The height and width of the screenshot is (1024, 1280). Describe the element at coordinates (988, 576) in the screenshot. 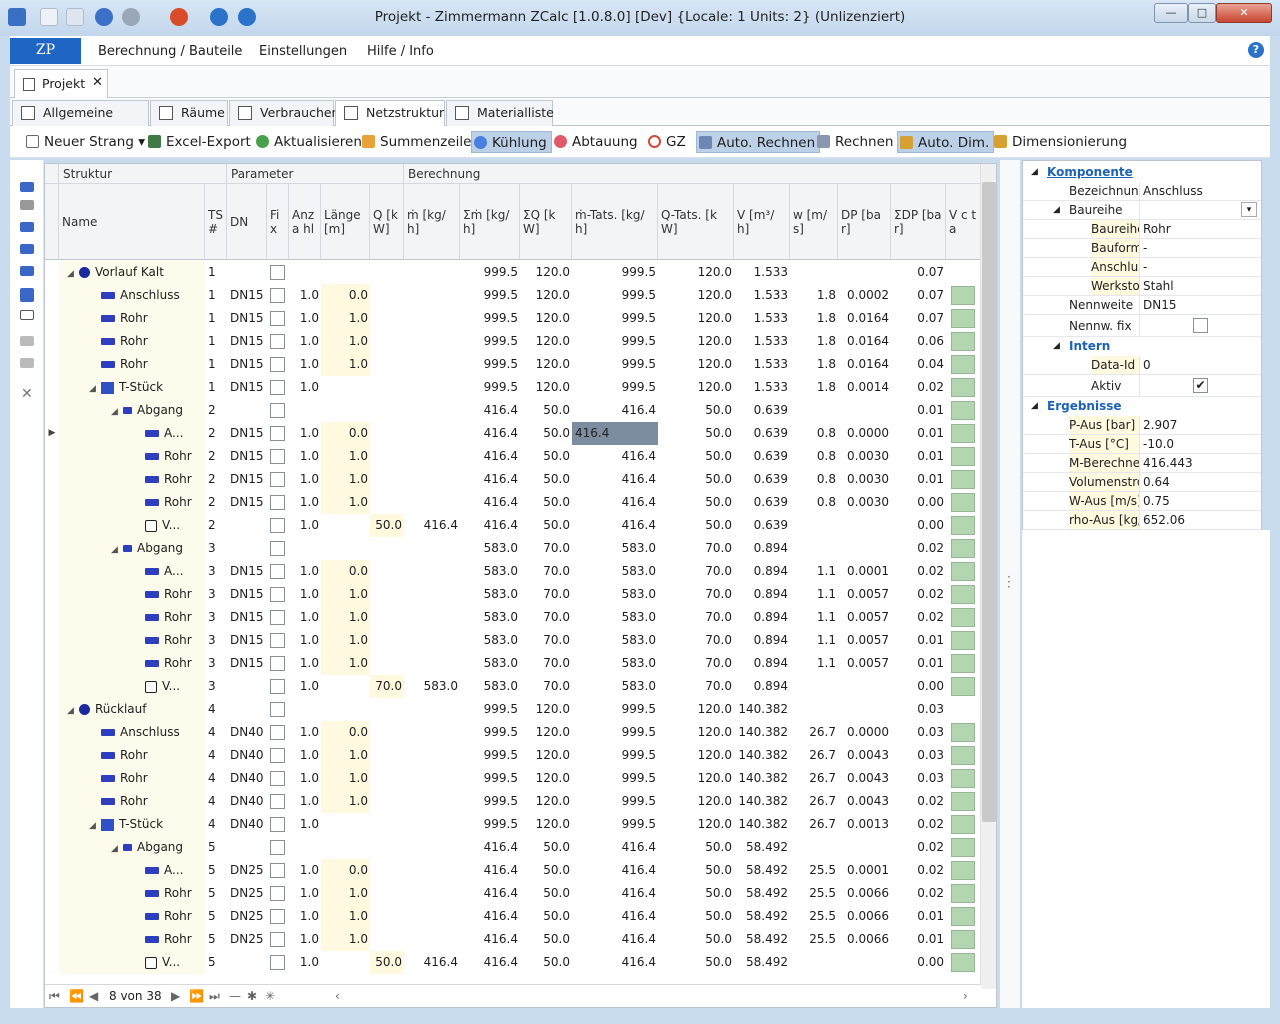

I see `vertical-scrollbar` at that location.